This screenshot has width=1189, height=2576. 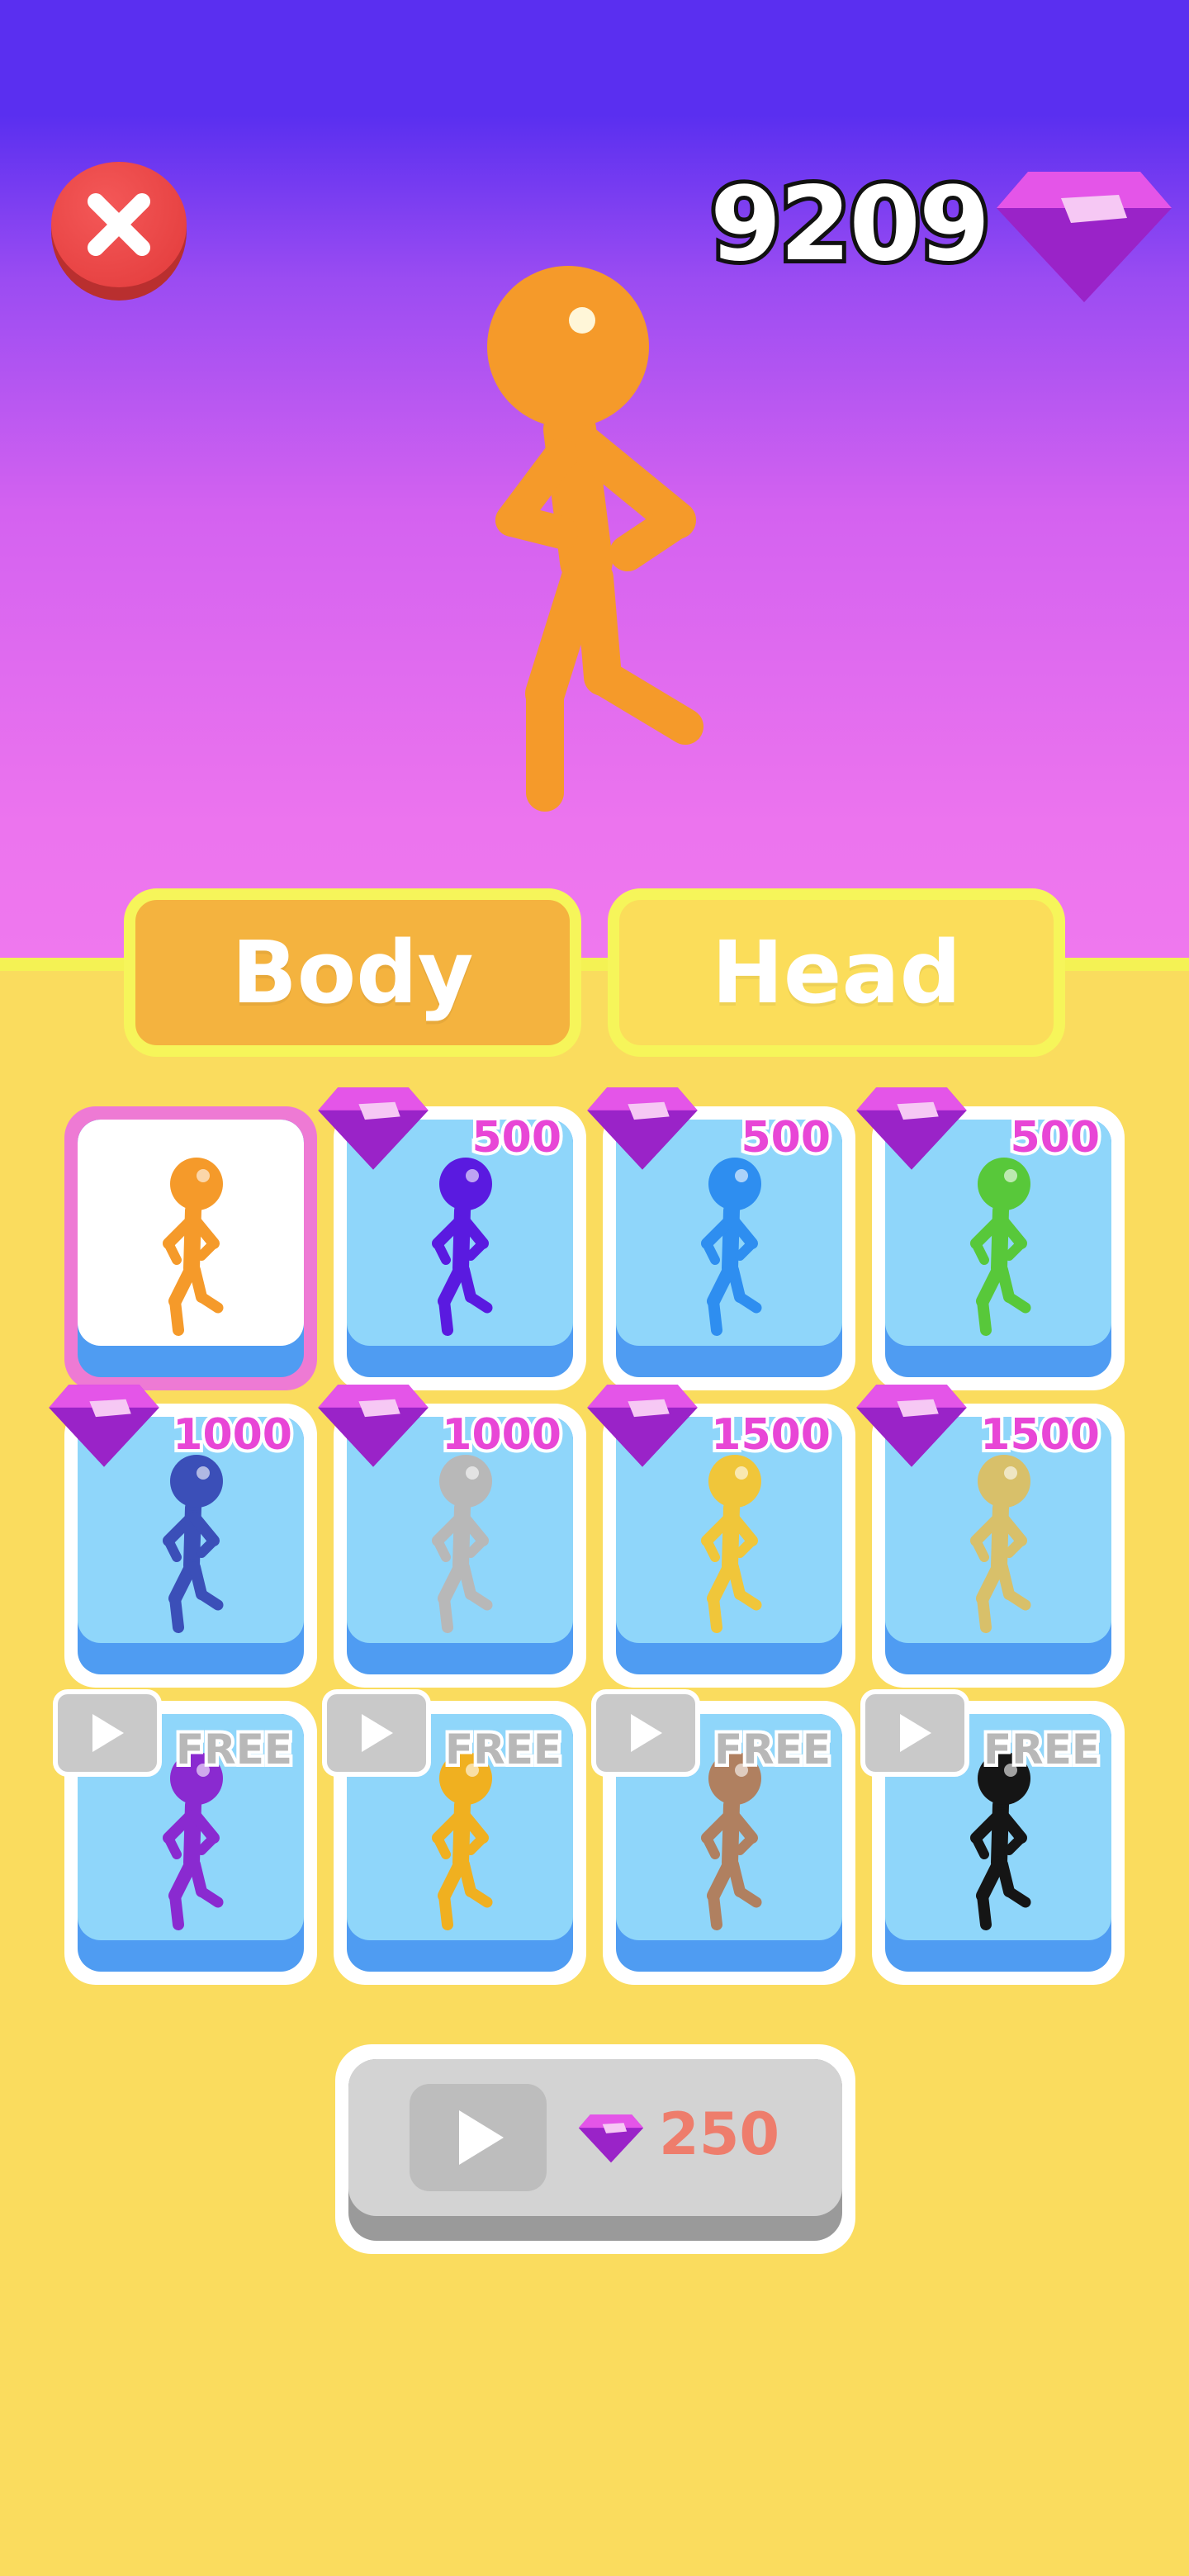 I want to click on gem-balance: 9209, so click(x=850, y=224).